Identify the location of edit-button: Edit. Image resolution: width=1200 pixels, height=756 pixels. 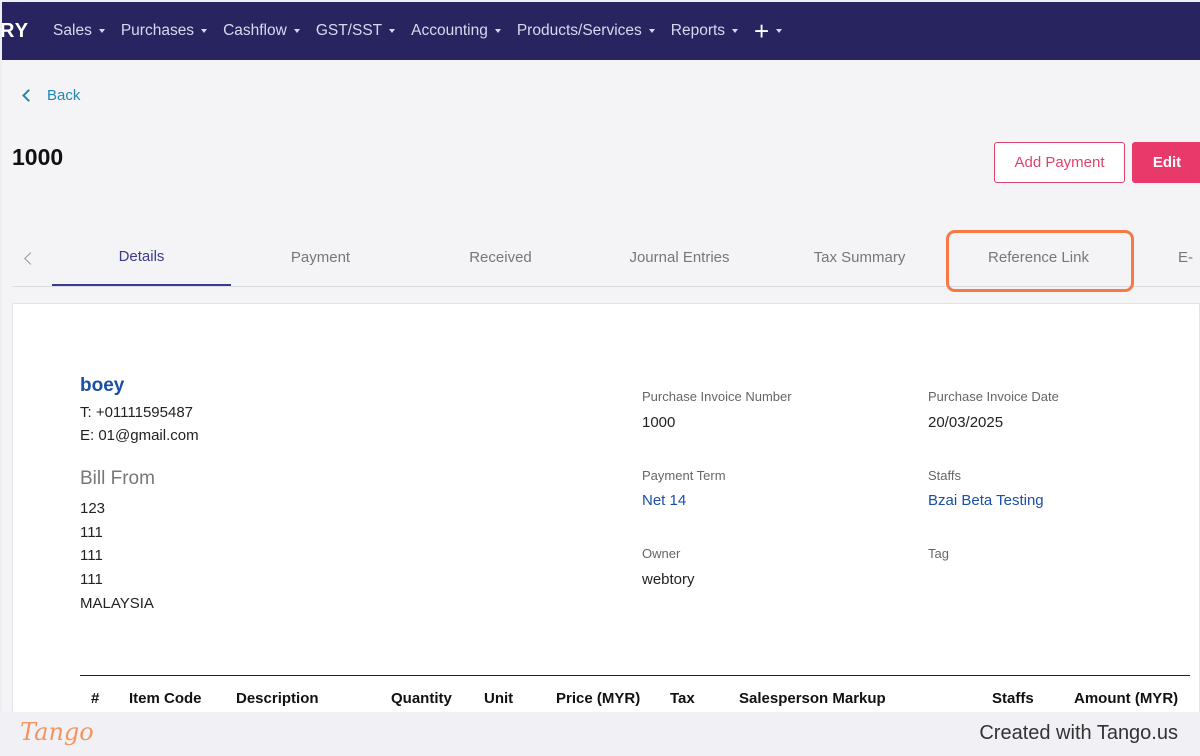
(1166, 162).